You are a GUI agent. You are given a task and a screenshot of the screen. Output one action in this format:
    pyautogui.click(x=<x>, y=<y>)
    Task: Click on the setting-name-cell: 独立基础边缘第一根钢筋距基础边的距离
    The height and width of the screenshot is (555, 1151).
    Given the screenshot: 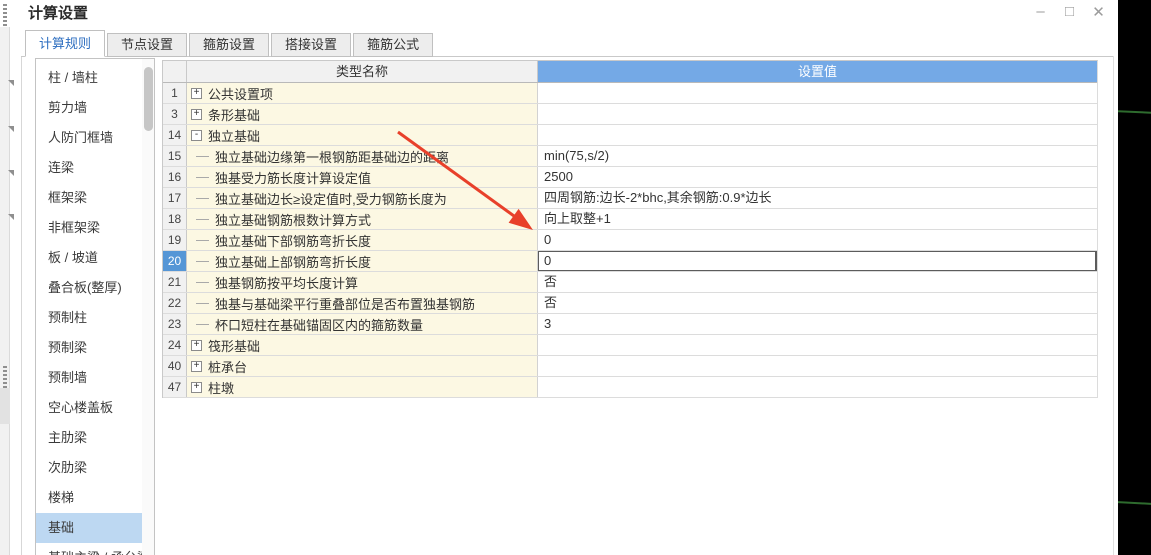 What is the action you would take?
    pyautogui.click(x=362, y=156)
    